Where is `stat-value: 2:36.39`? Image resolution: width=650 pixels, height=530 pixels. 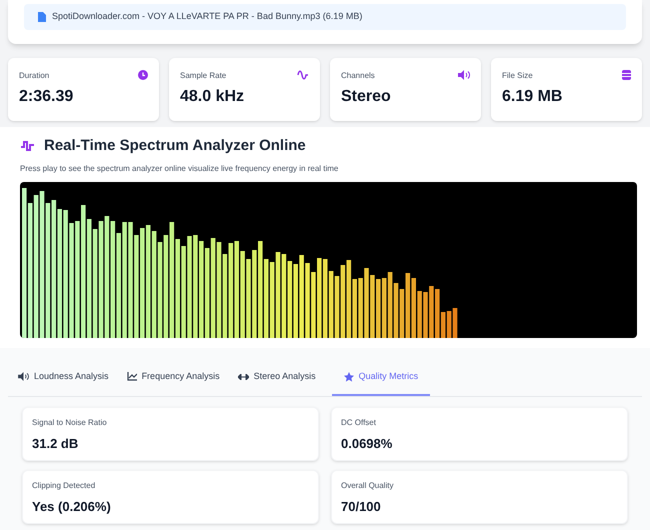 stat-value: 2:36.39 is located at coordinates (46, 96).